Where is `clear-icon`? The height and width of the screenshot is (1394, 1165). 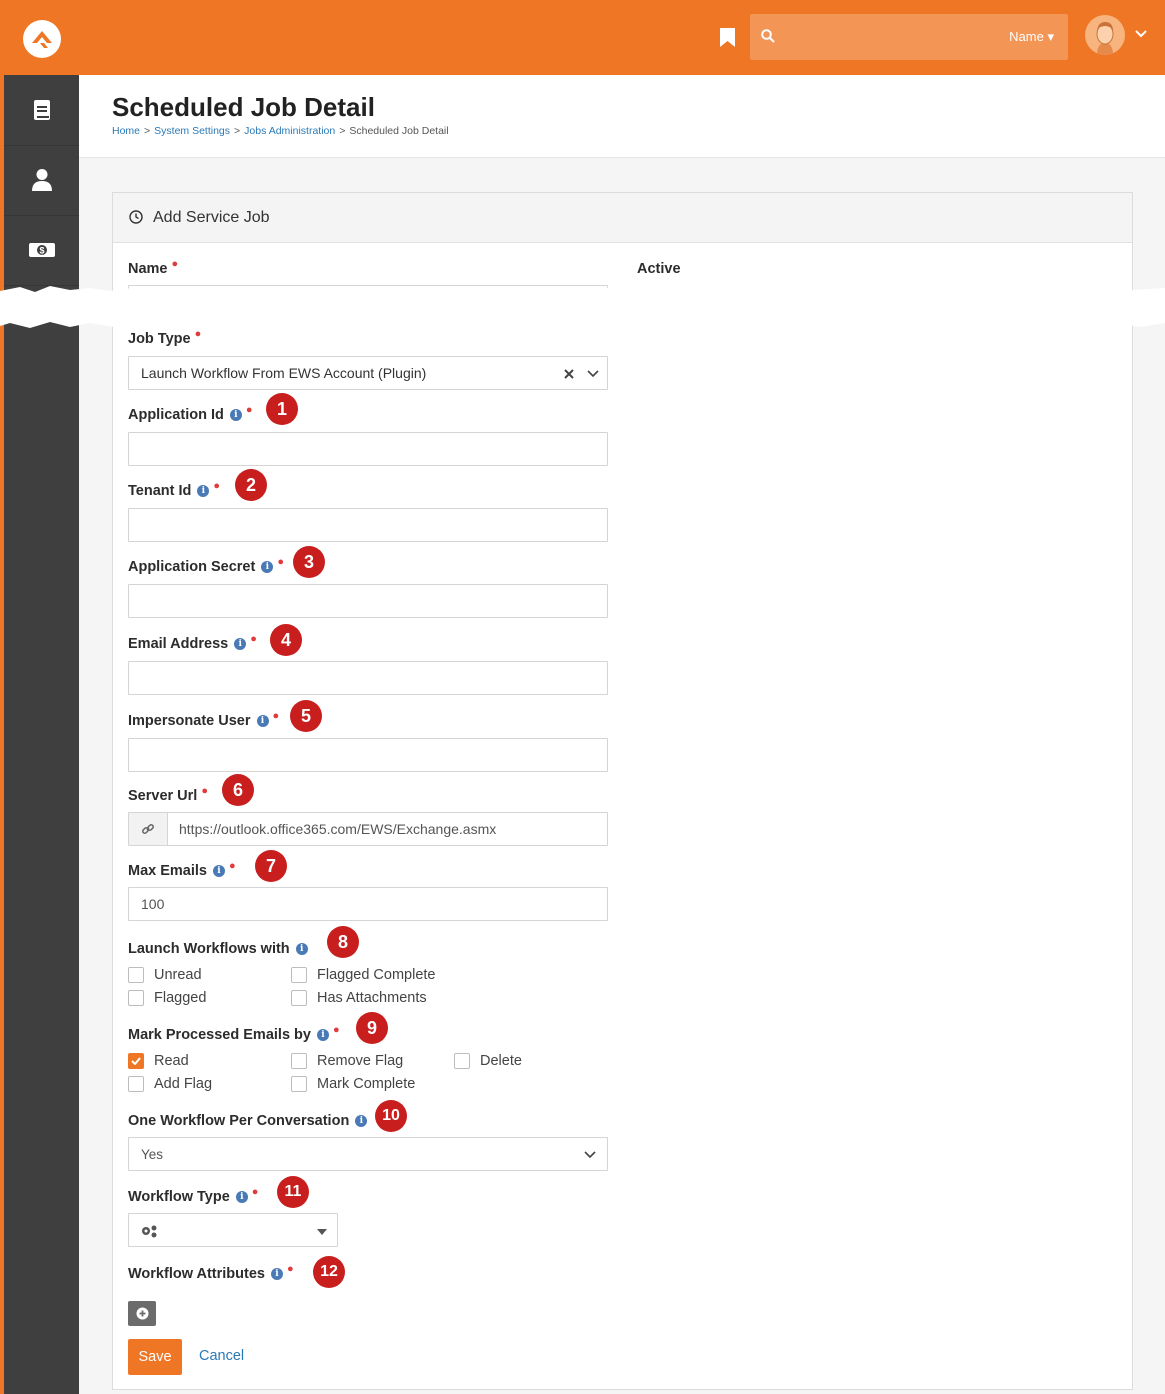
clear-icon is located at coordinates (569, 374).